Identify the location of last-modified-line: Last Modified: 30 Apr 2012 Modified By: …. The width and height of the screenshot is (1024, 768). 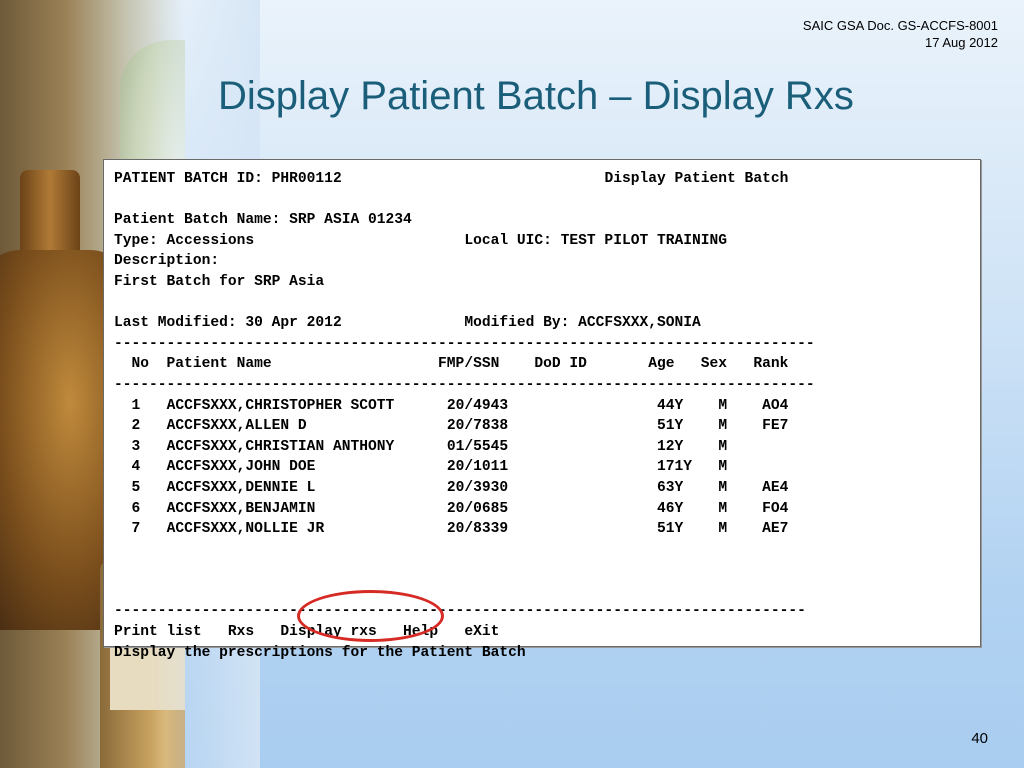
(464, 323).